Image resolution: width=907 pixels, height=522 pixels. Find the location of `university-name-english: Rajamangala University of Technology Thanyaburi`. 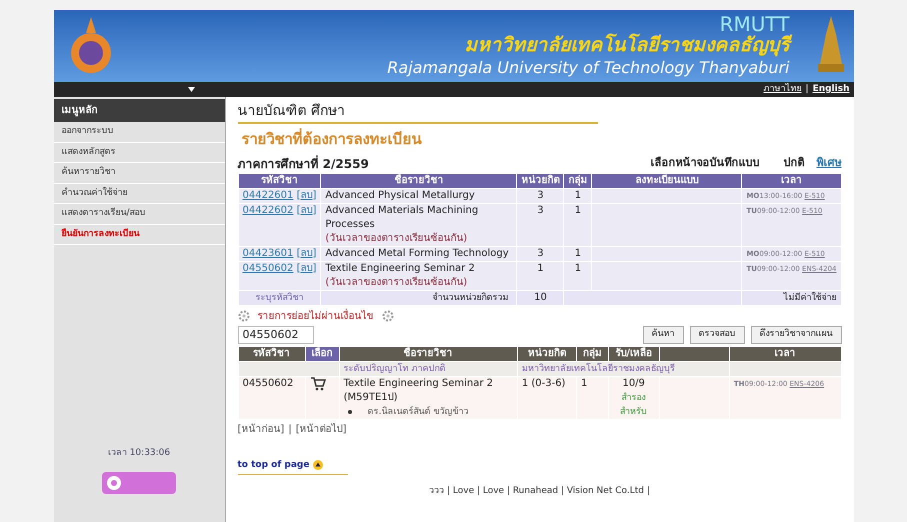

university-name-english: Rajamangala University of Technology Thanyaburi is located at coordinates (588, 68).